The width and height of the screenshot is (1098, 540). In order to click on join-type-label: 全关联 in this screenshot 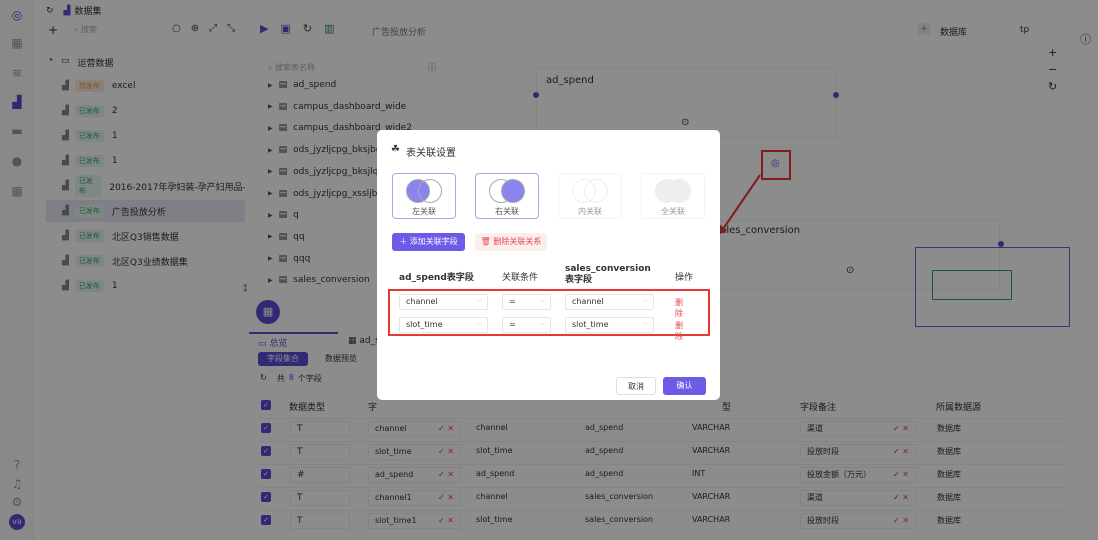, I will do `click(673, 211)`.